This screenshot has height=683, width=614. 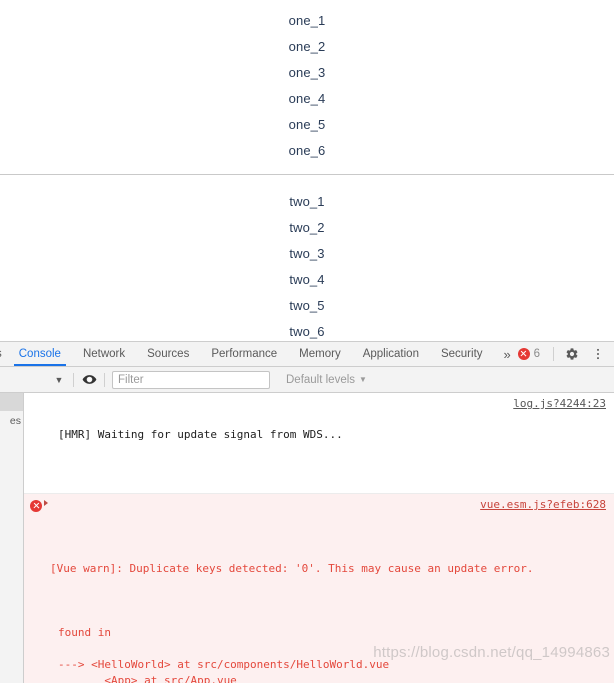 I want to click on kebab-menu-icon, so click(x=598, y=354).